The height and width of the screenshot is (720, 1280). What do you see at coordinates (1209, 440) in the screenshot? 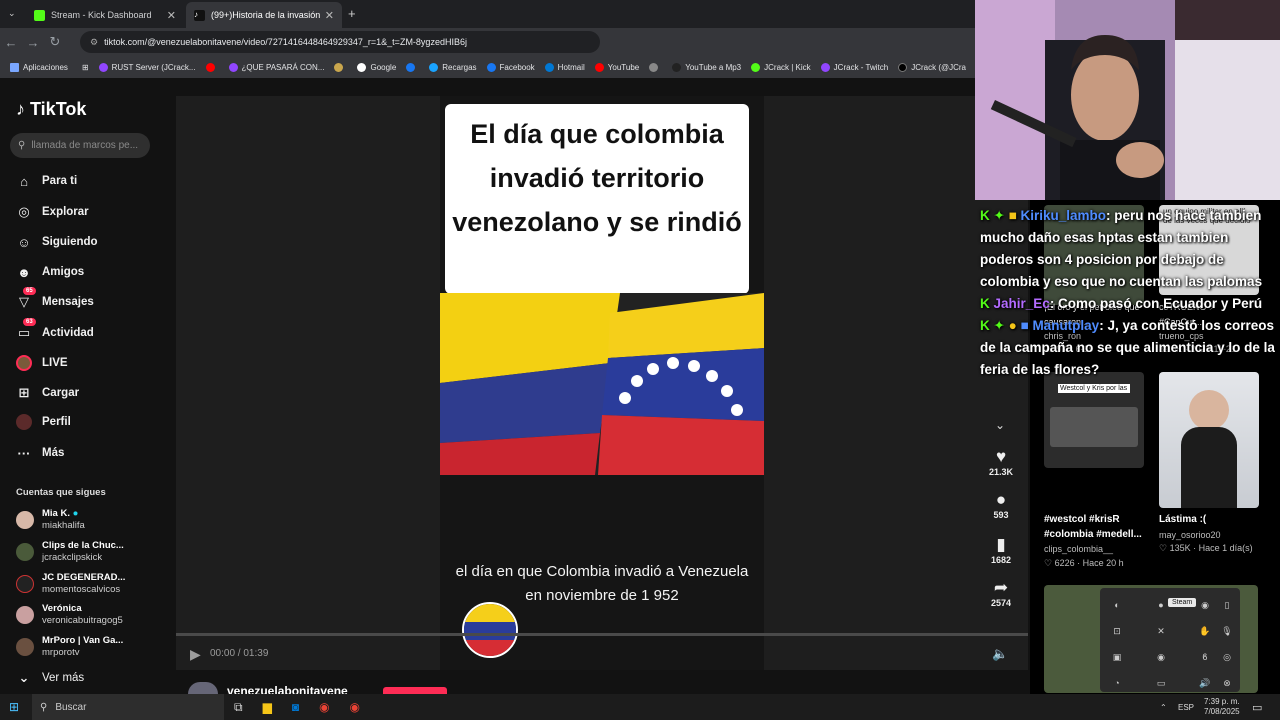
I see `recommended-thumb` at bounding box center [1209, 440].